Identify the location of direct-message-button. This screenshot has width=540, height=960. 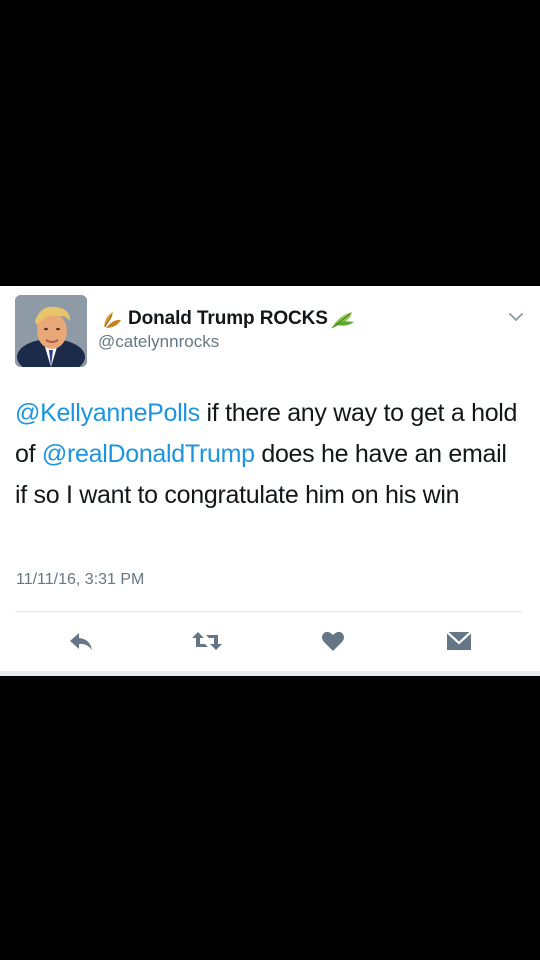
(459, 641).